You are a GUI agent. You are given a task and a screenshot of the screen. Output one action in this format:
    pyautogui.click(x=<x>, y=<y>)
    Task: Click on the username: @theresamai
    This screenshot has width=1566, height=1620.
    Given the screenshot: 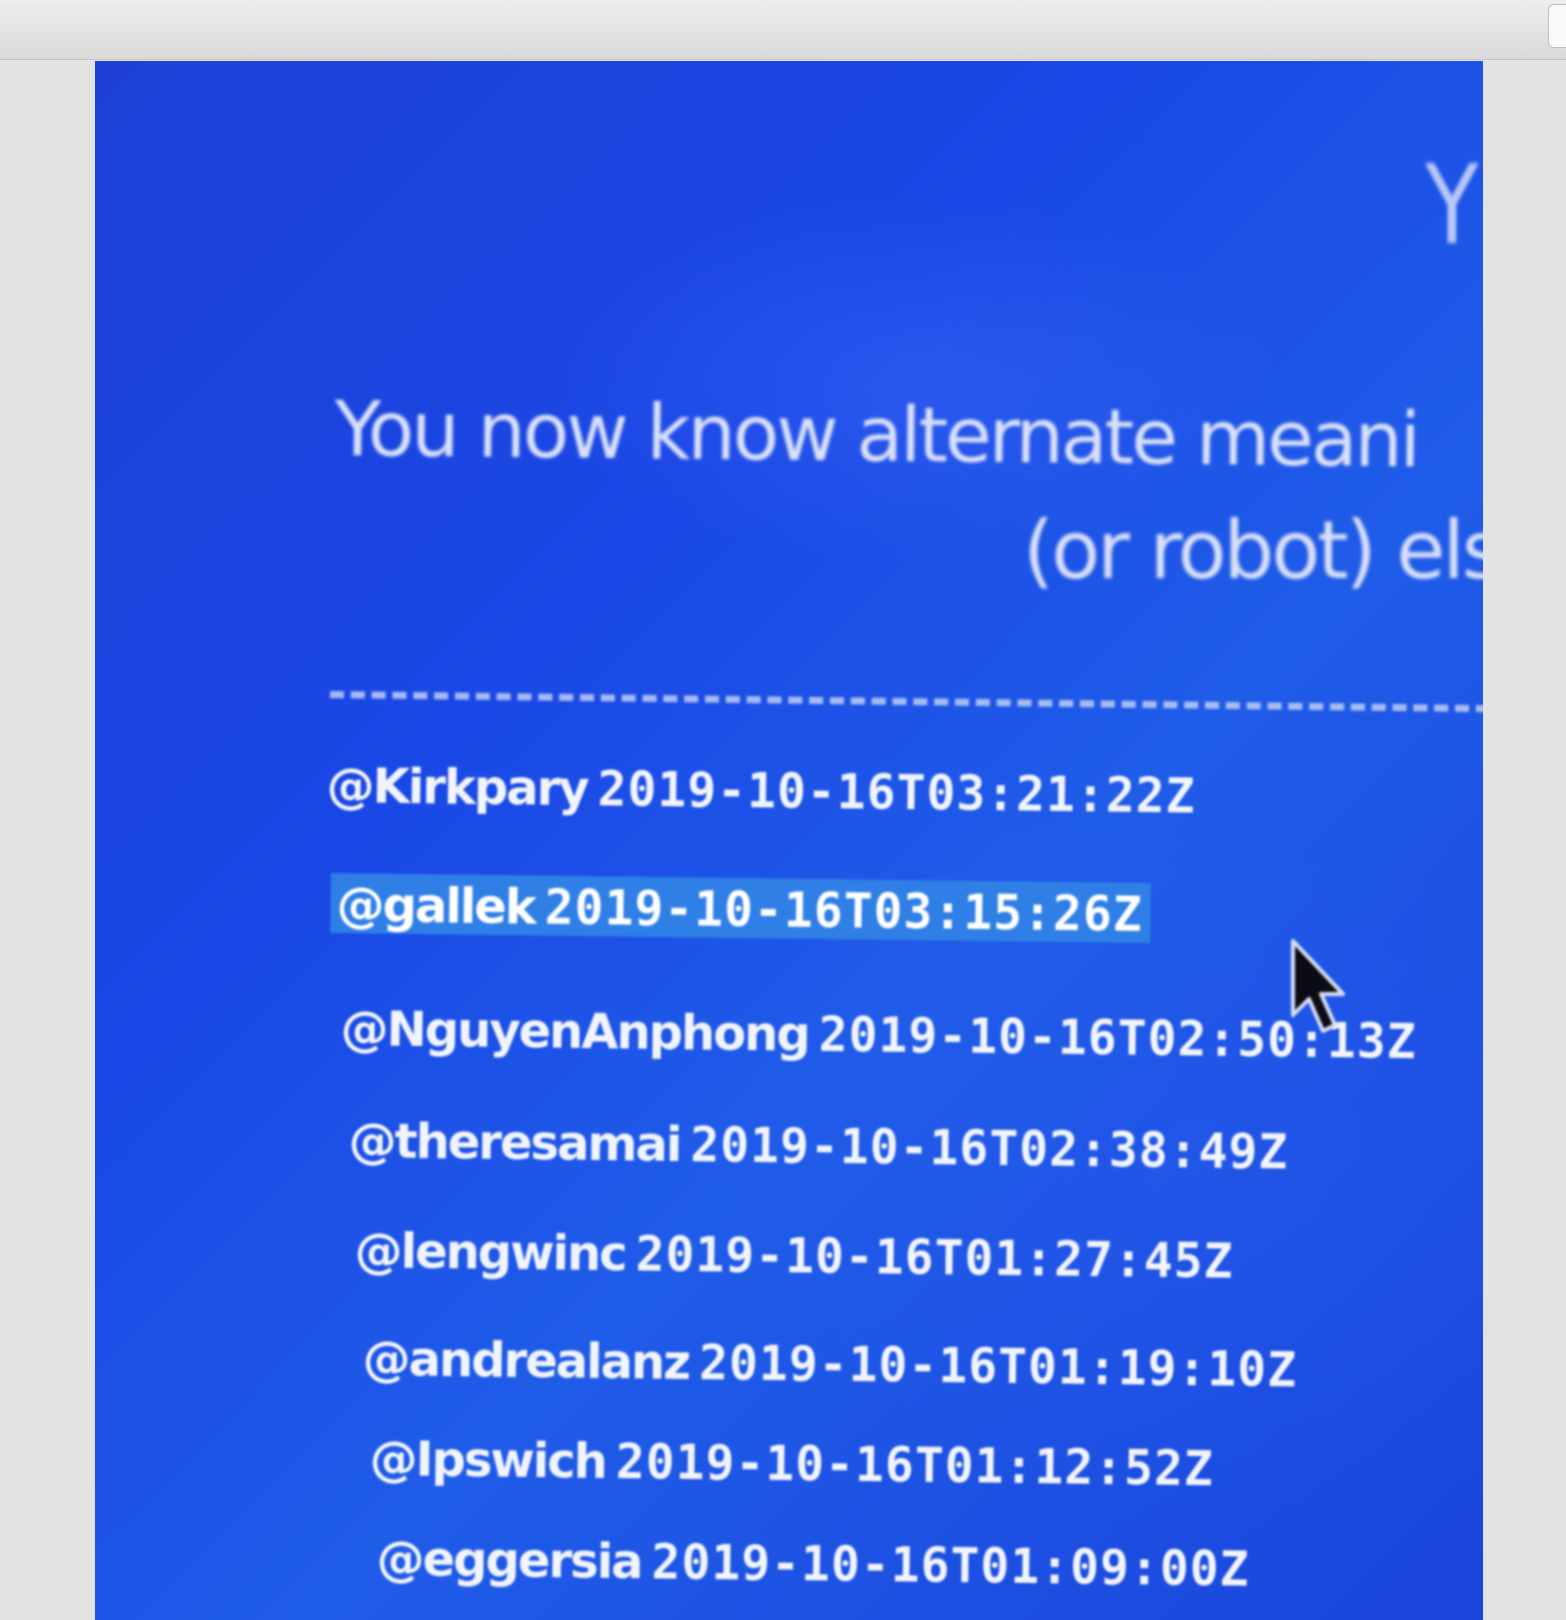 What is the action you would take?
    pyautogui.click(x=514, y=1143)
    